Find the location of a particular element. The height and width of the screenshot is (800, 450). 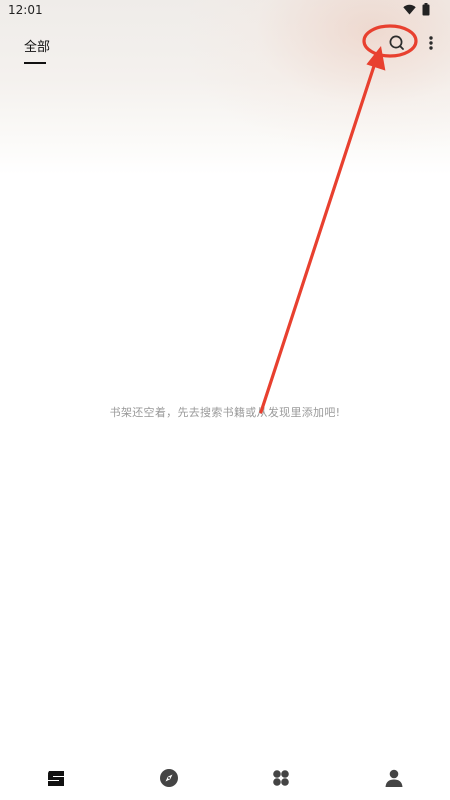

search-icon is located at coordinates (397, 46).